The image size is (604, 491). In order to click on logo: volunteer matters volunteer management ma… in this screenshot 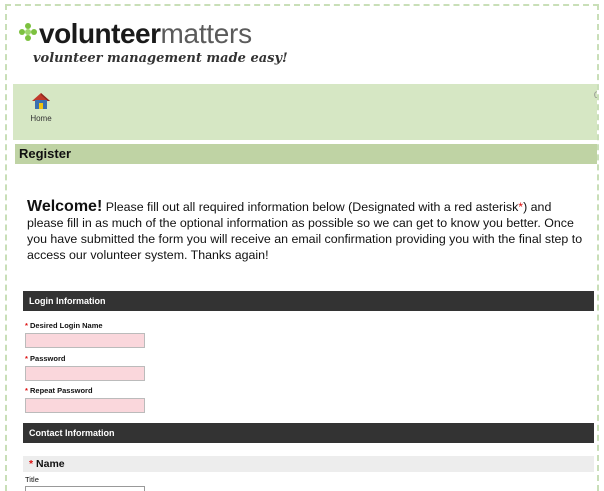, I will do `click(153, 42)`.